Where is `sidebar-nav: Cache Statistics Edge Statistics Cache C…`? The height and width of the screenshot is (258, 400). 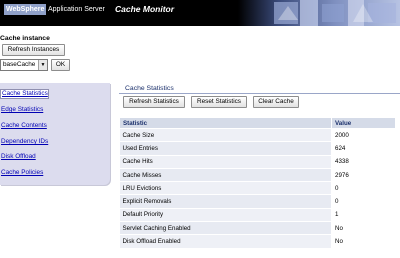
sidebar-nav: Cache Statistics Edge Statistics Cache C… is located at coordinates (55, 134).